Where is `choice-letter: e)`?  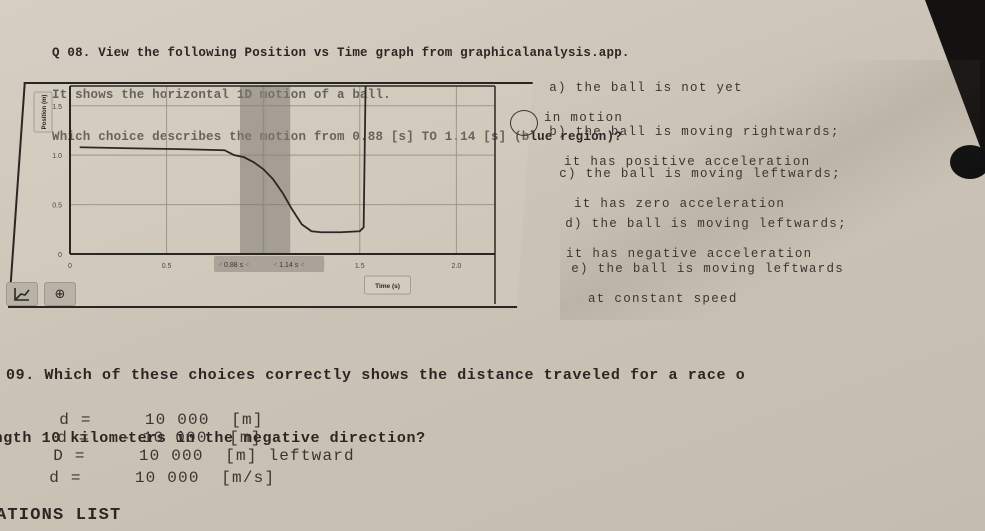
choice-letter: e) is located at coordinates (580, 269).